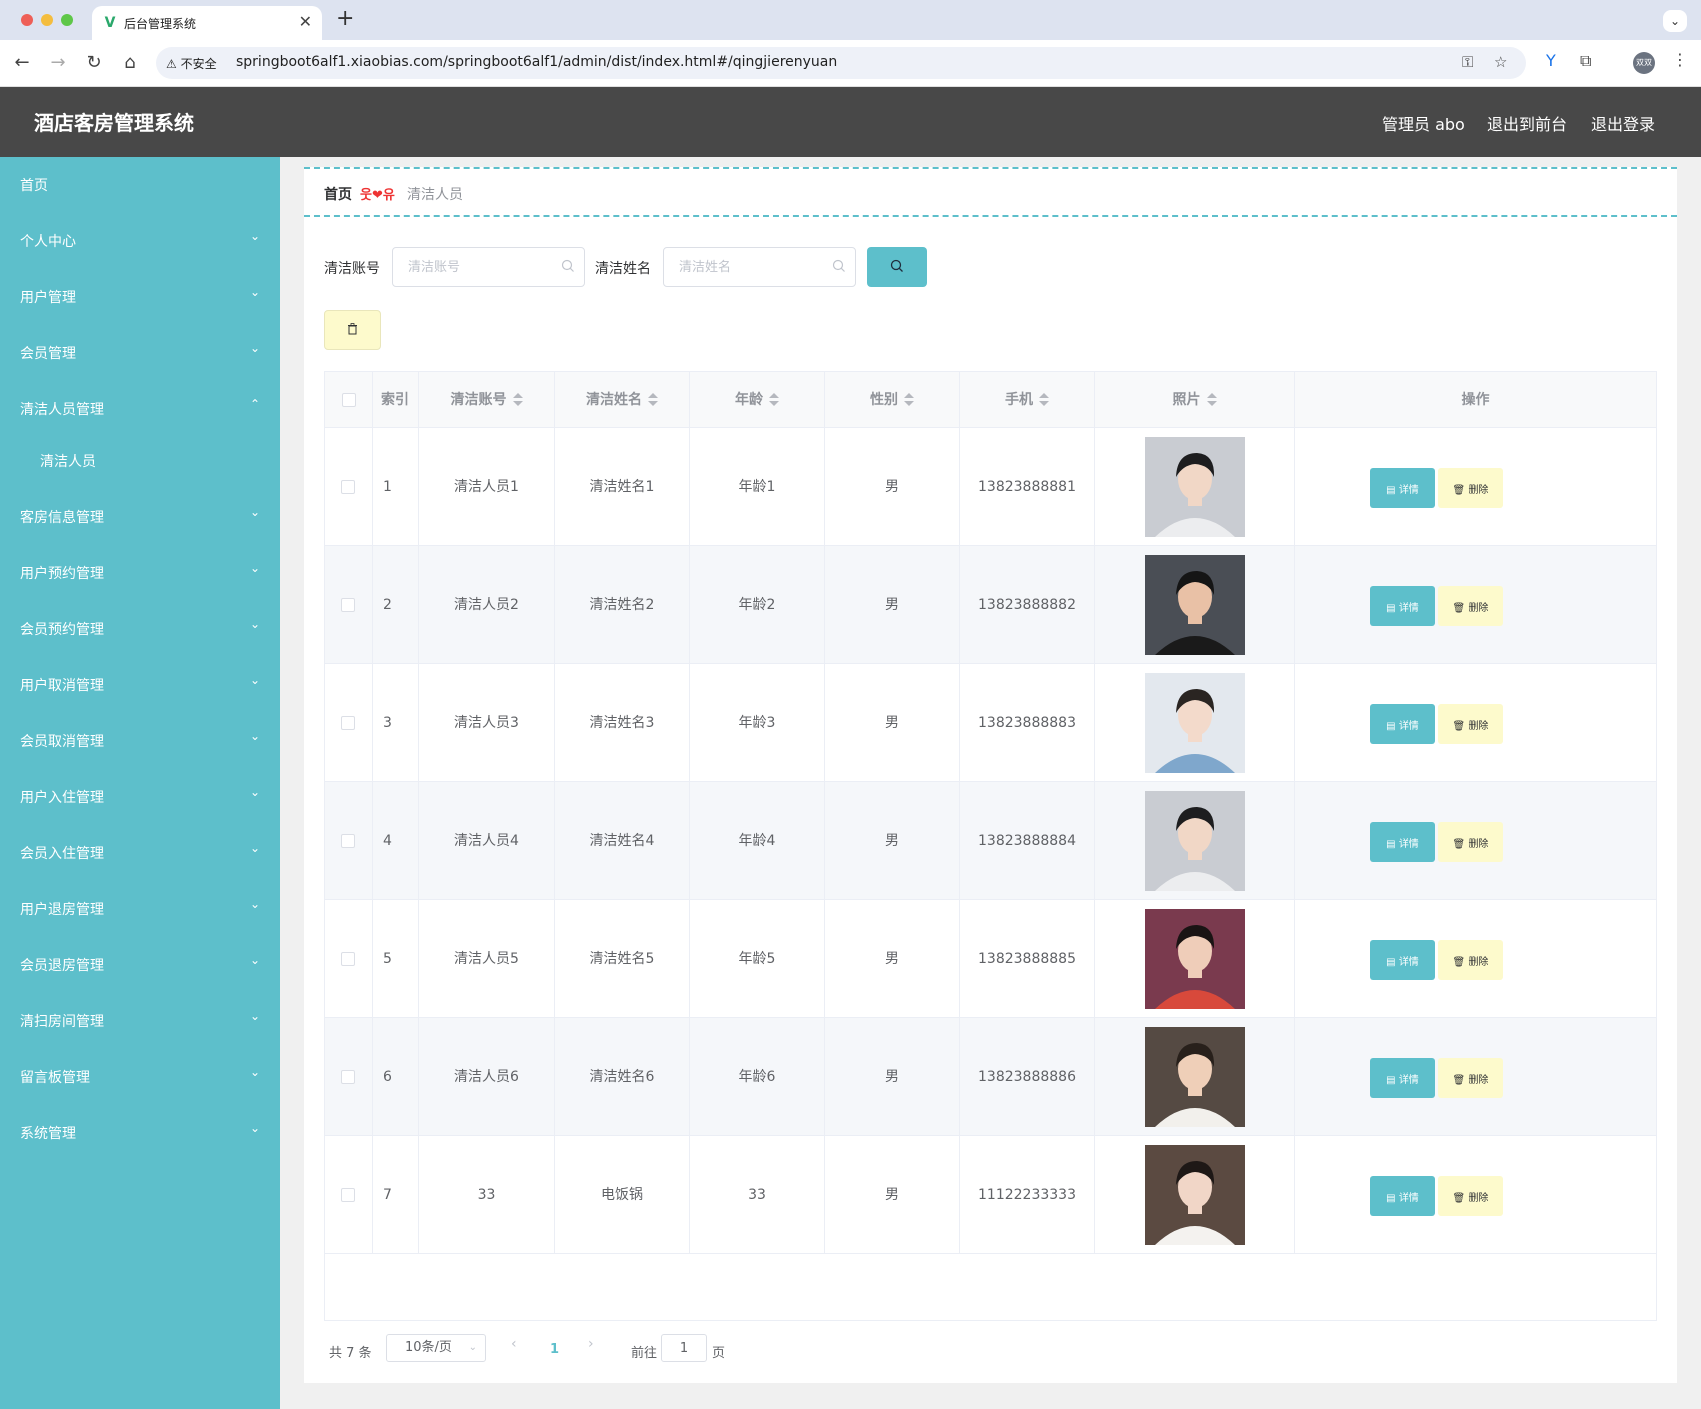  I want to click on header-name: 清洁姓名, so click(622, 400).